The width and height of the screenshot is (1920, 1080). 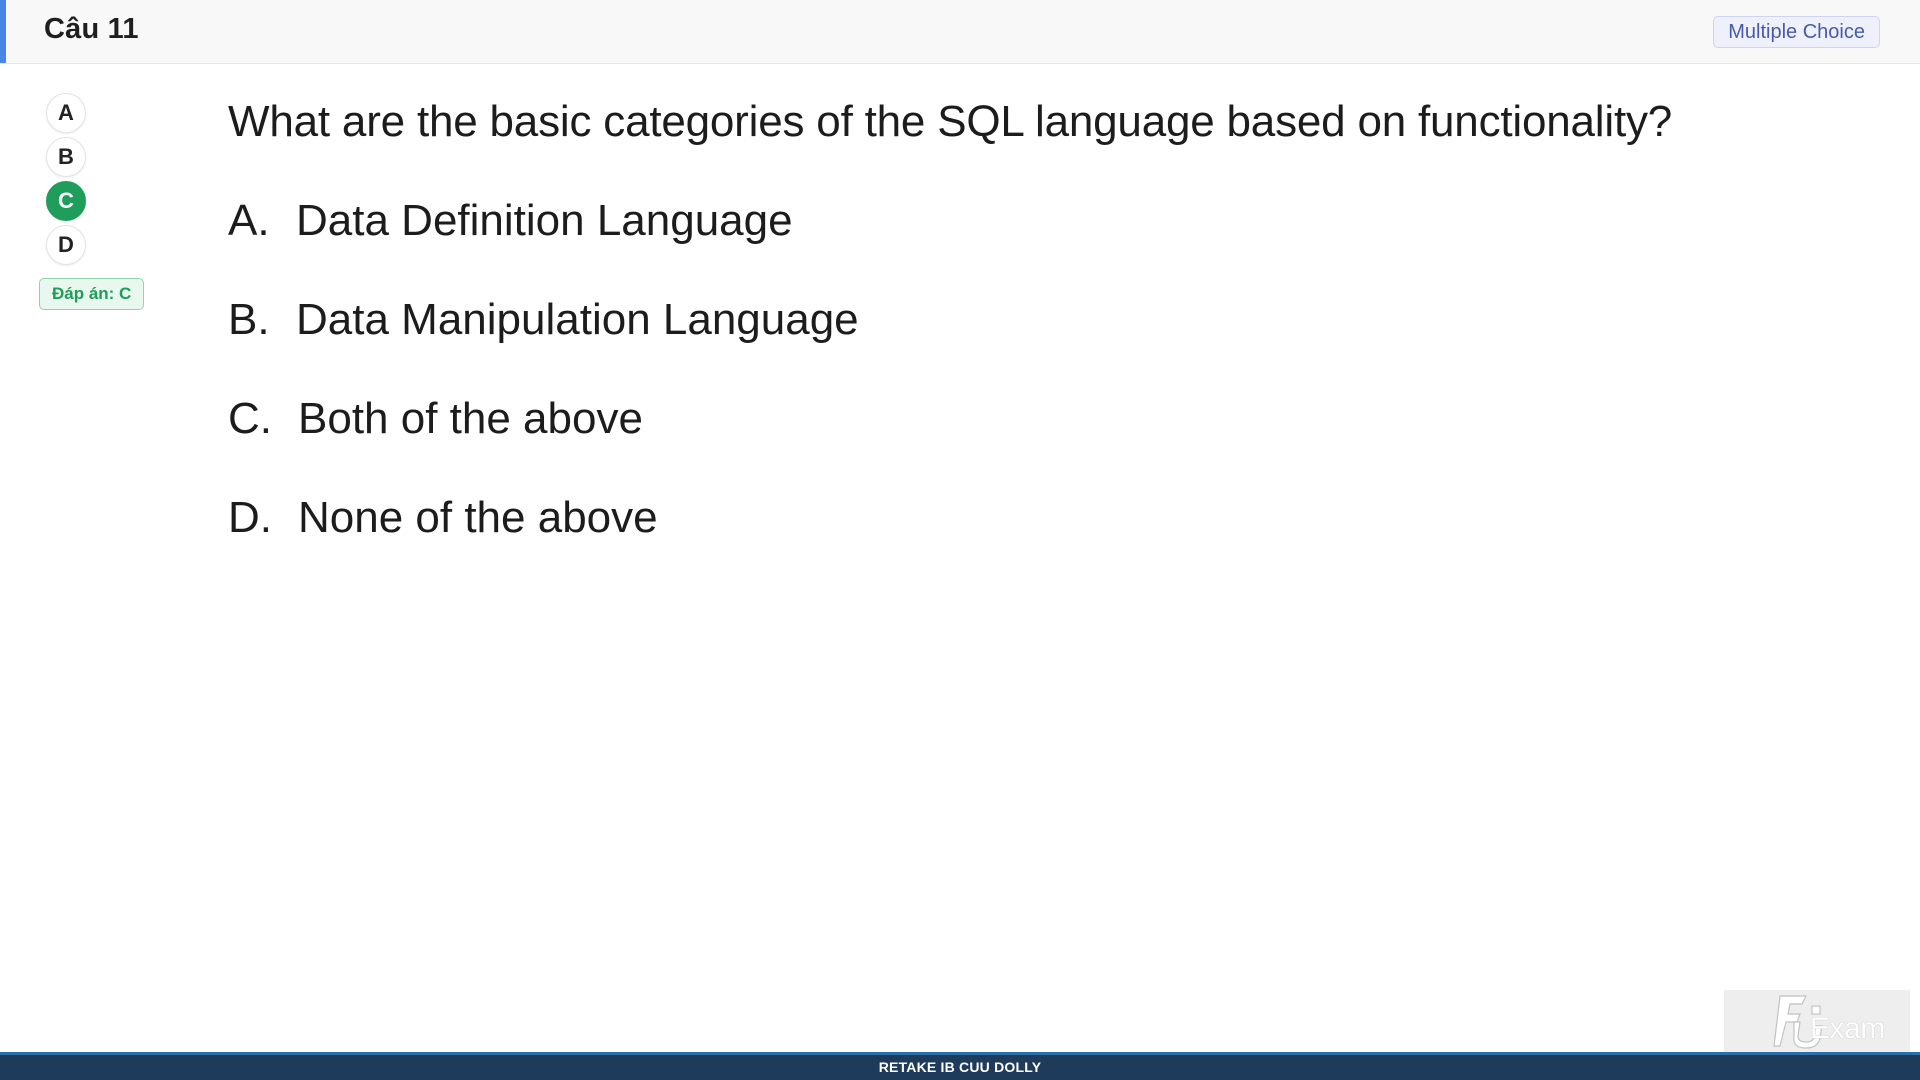 I want to click on option-letter: B., so click(x=249, y=319).